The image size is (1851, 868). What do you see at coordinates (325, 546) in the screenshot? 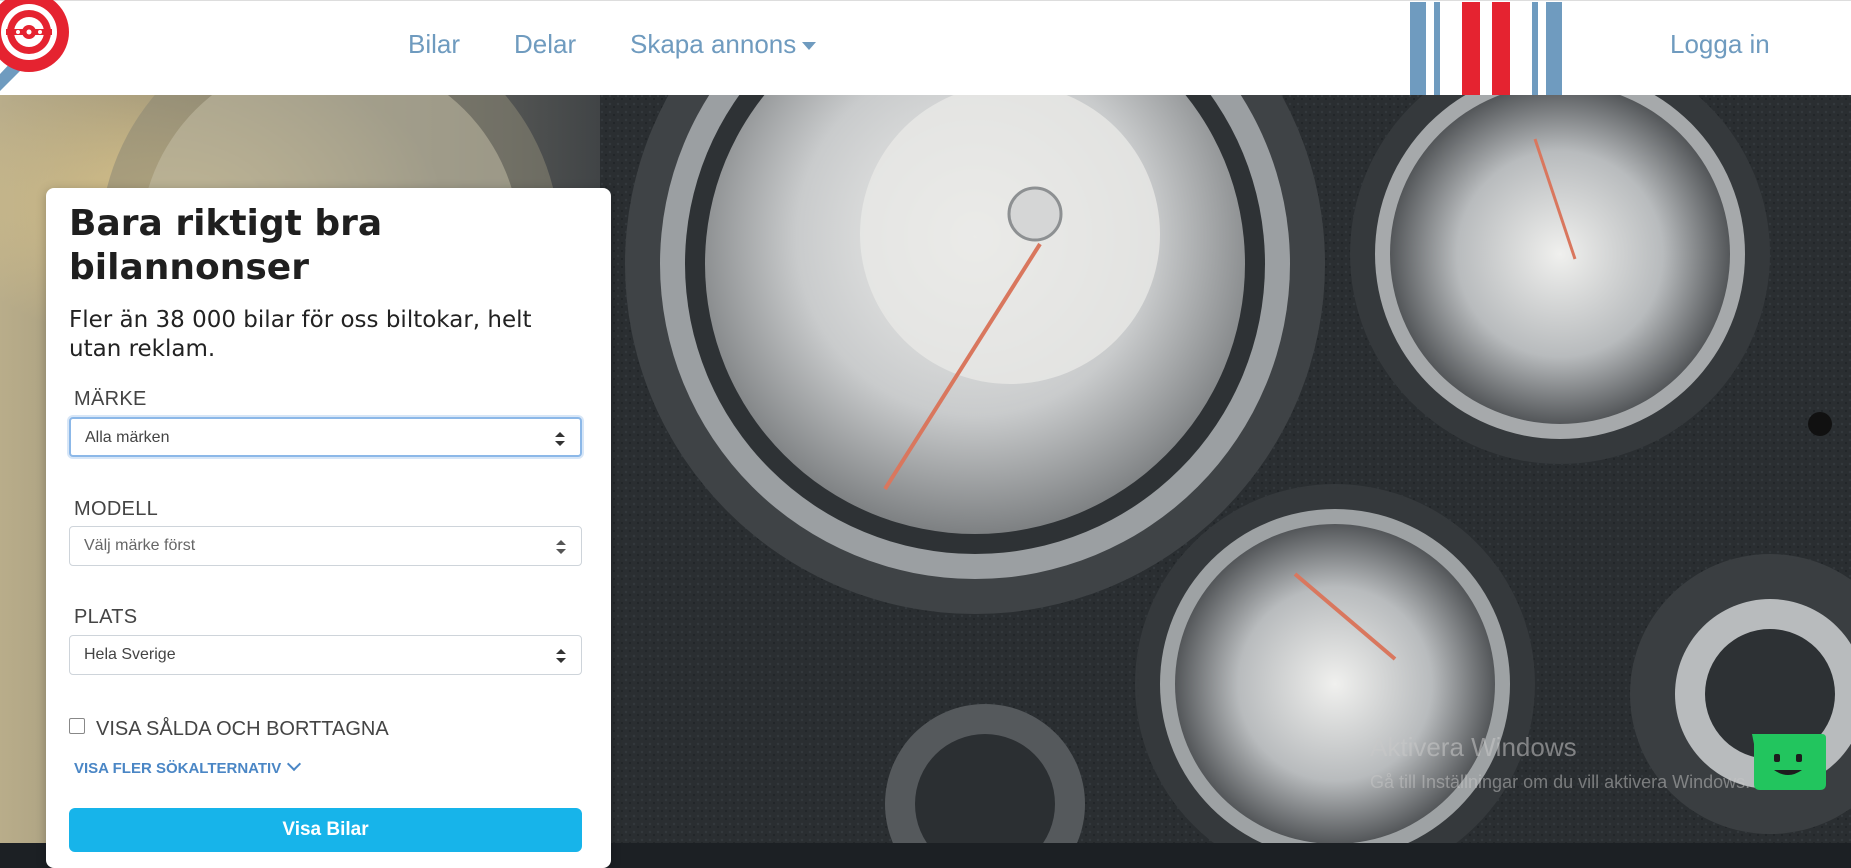
I see `model-select: Välj märke först` at bounding box center [325, 546].